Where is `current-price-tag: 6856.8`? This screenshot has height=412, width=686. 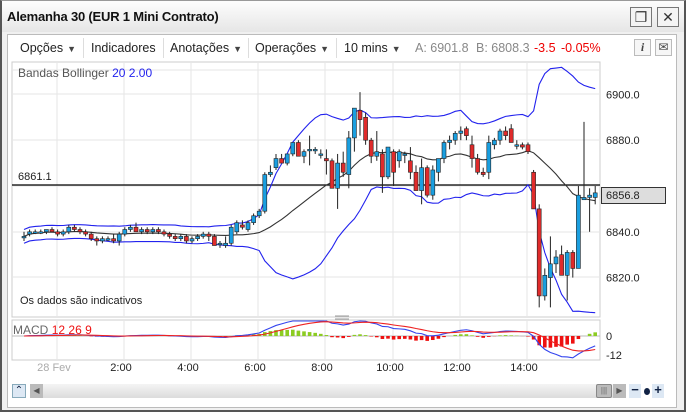
current-price-tag: 6856.8 is located at coordinates (633, 195).